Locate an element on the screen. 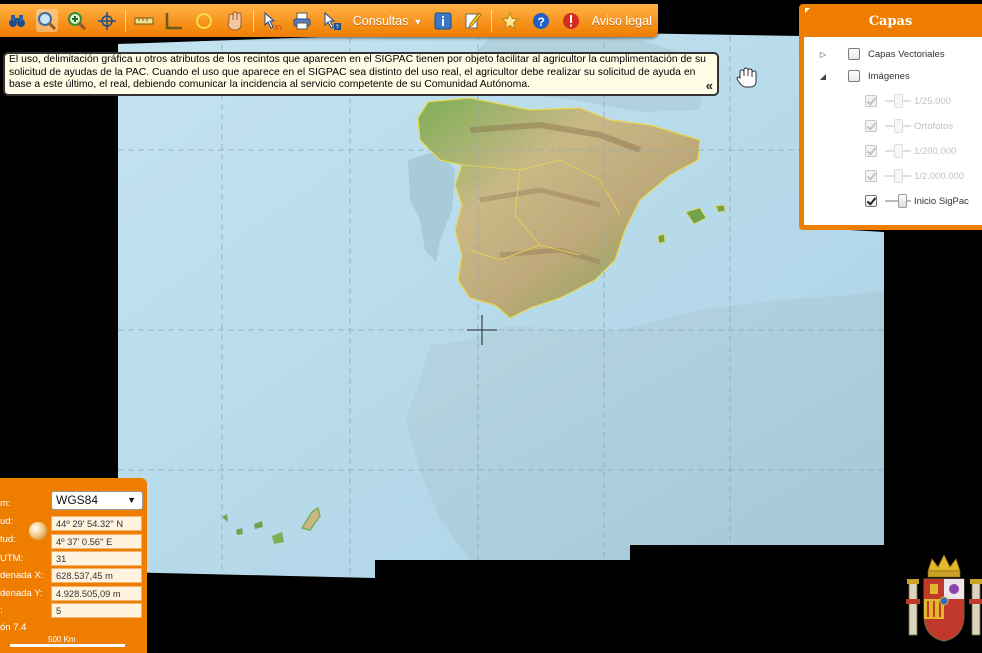 Image resolution: width=982 pixels, height=653 pixels. projection-select: WGS84 ▼ is located at coordinates (97, 500).